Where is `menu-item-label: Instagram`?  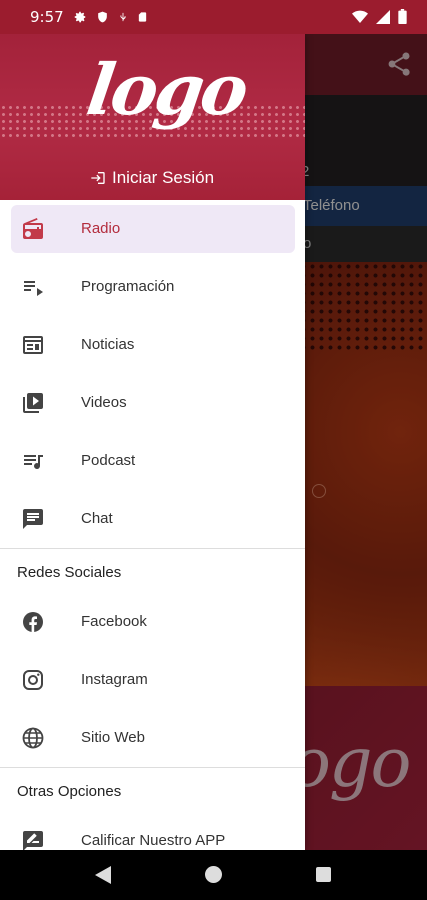
menu-item-label: Instagram is located at coordinates (114, 679).